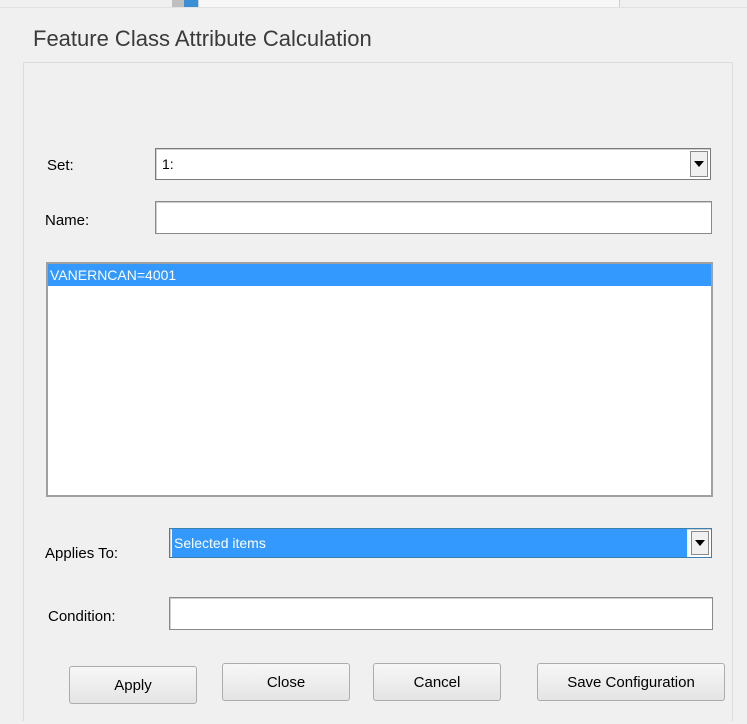 The image size is (747, 724). I want to click on dialog-title: Feature Class Attribute Calculation, so click(202, 38).